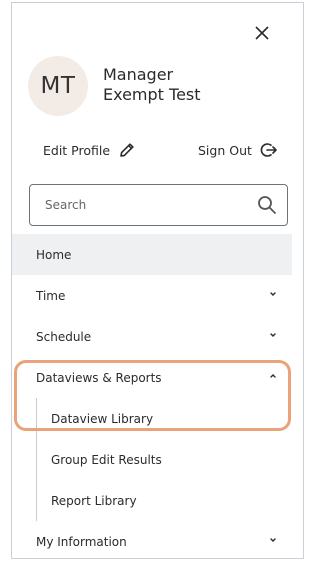  I want to click on sign-out-label: Sign Out, so click(225, 150).